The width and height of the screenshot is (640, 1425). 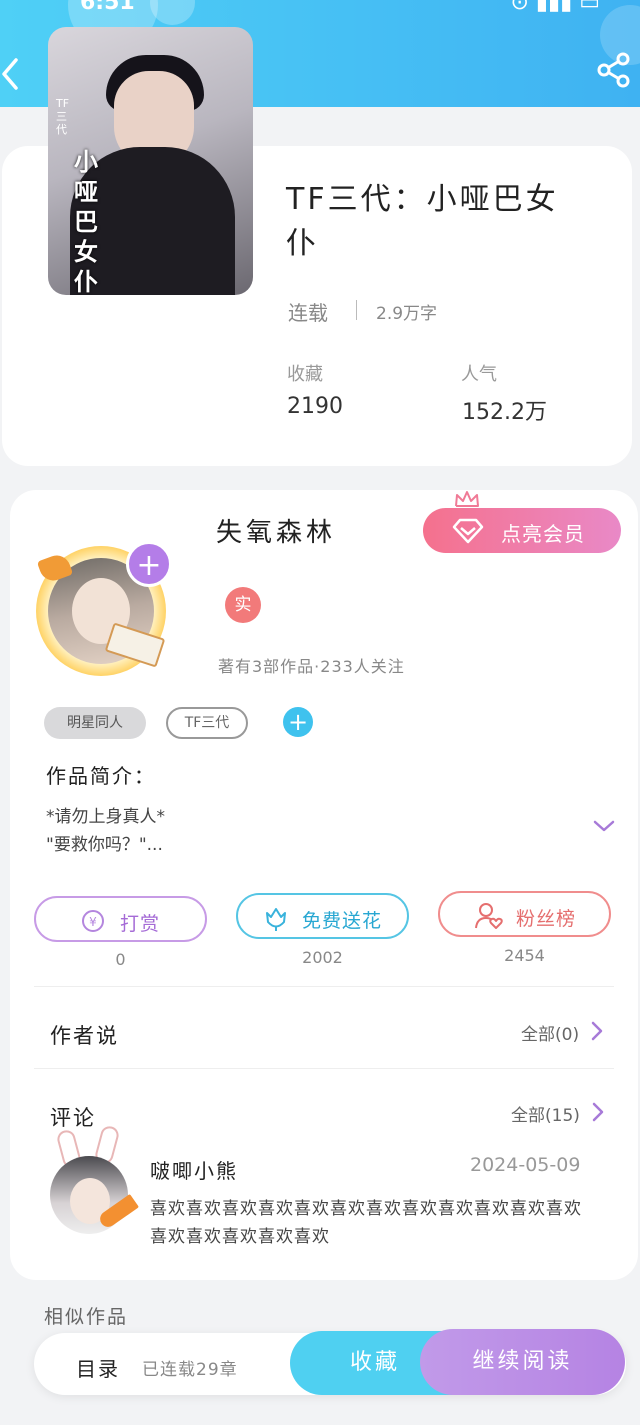 I want to click on tag-chip: 明星同人, so click(x=95, y=723).